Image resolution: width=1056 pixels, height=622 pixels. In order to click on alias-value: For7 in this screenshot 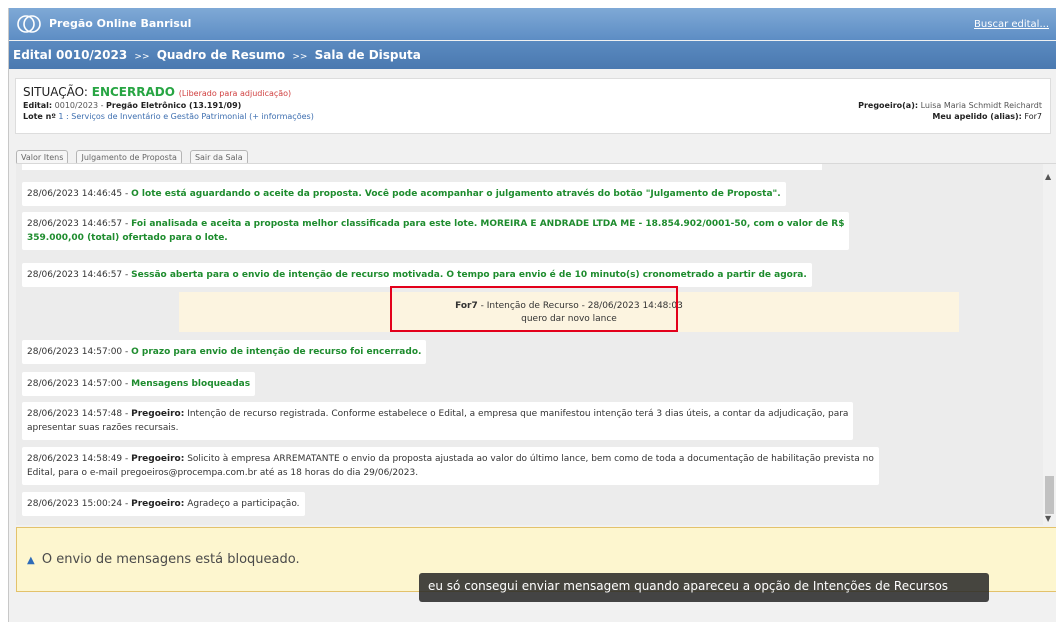, I will do `click(1033, 116)`.